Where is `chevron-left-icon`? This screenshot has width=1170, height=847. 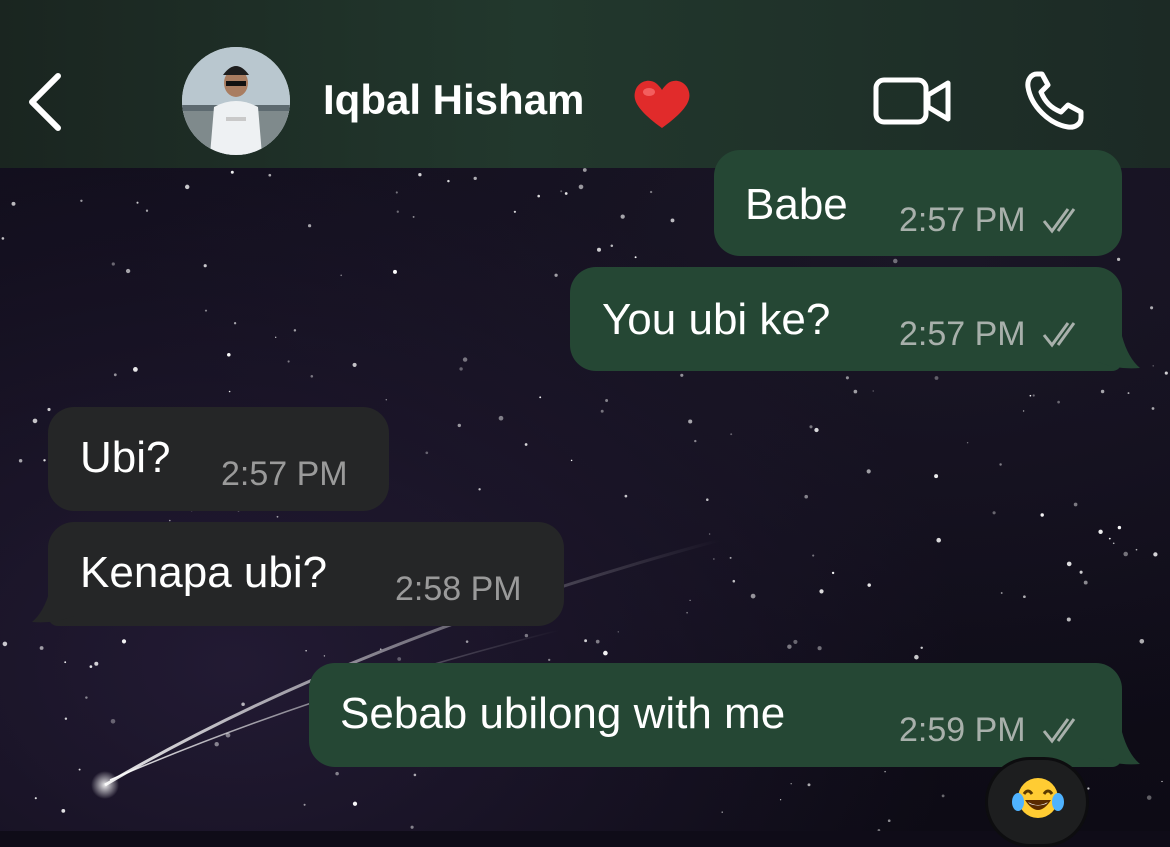 chevron-left-icon is located at coordinates (46, 102).